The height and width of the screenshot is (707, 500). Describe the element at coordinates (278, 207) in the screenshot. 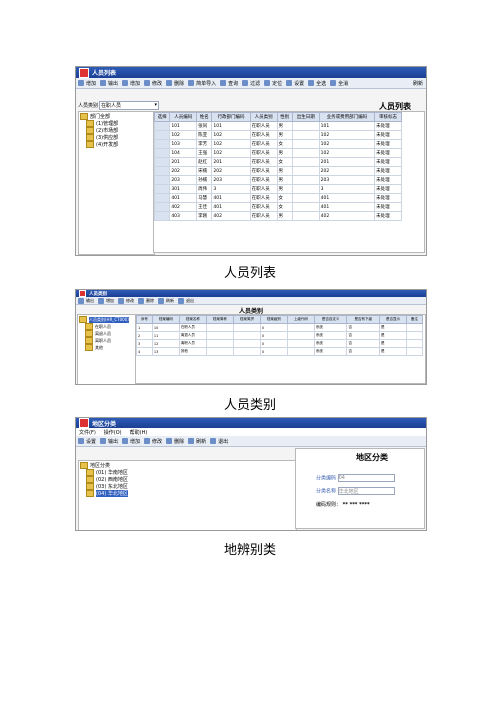

I see `table-row: 402 王佳 401 在职人员女 401 未处理` at that location.